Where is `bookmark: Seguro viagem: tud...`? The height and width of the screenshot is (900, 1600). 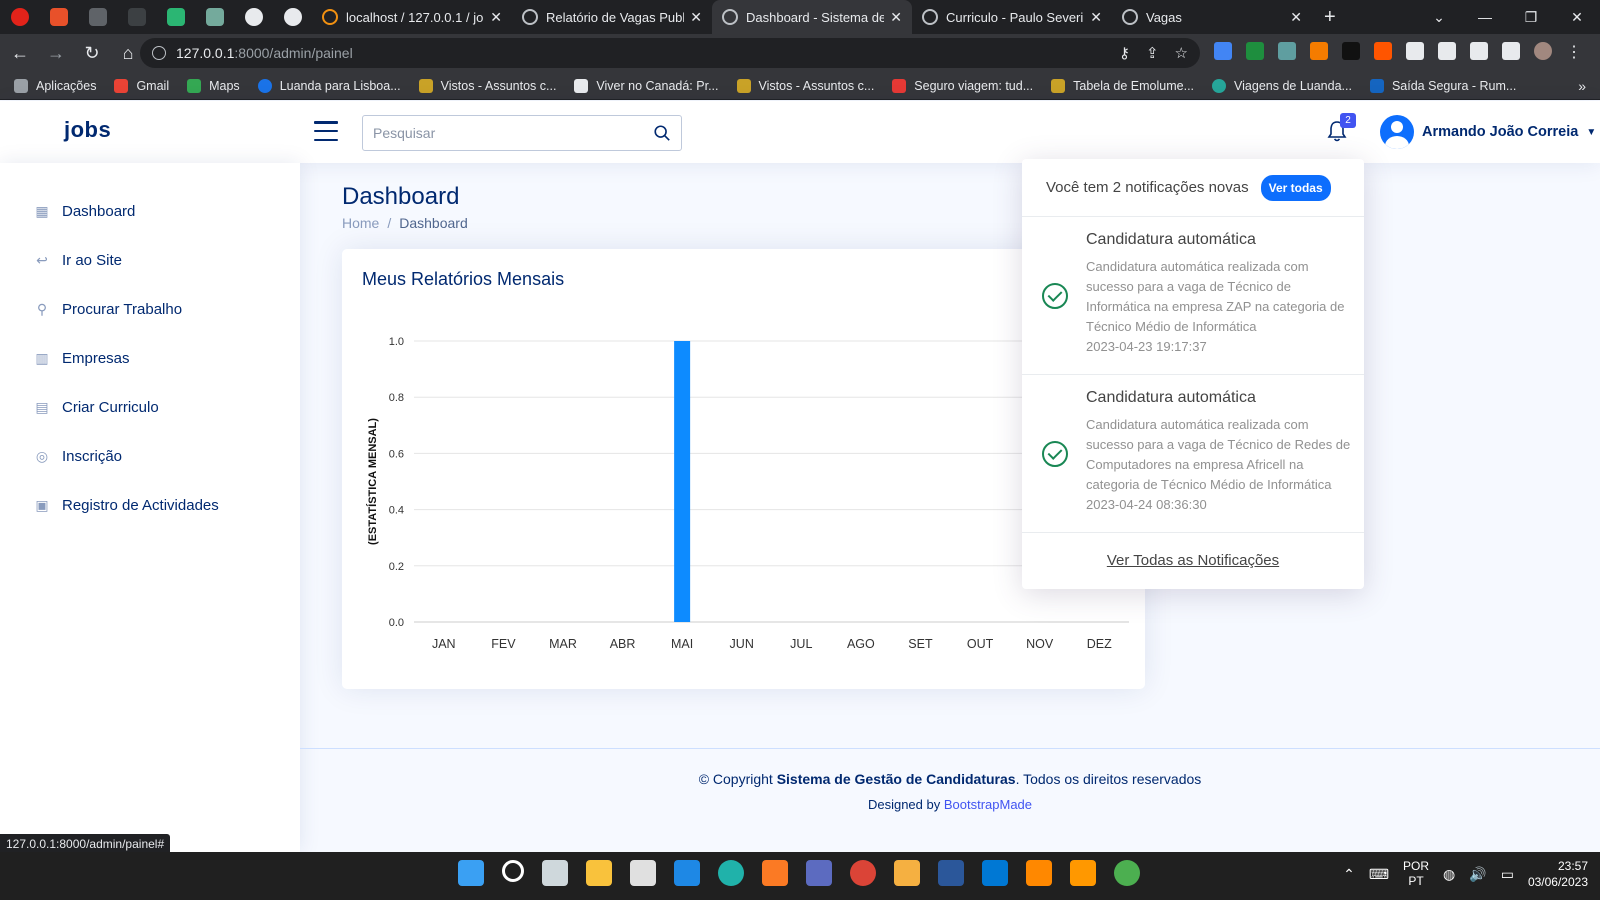 bookmark: Seguro viagem: tud... is located at coordinates (962, 85).